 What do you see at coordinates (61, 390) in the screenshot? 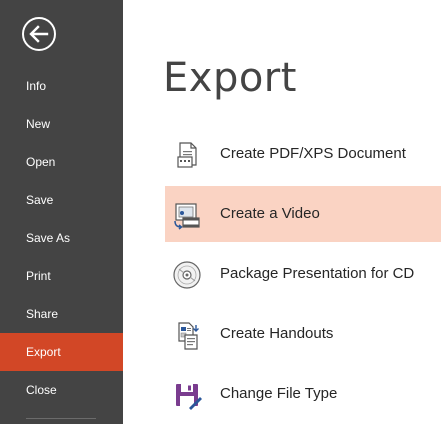
I see `sidebar-item-close: Close` at bounding box center [61, 390].